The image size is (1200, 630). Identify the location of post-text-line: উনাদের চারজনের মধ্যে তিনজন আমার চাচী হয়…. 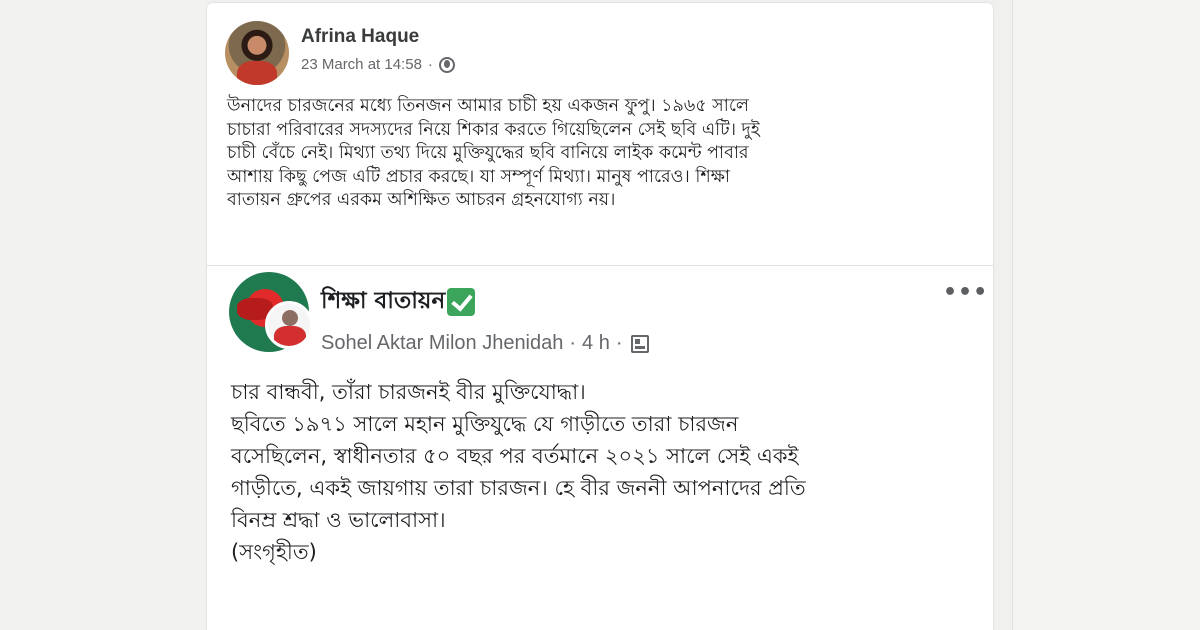
(488, 106).